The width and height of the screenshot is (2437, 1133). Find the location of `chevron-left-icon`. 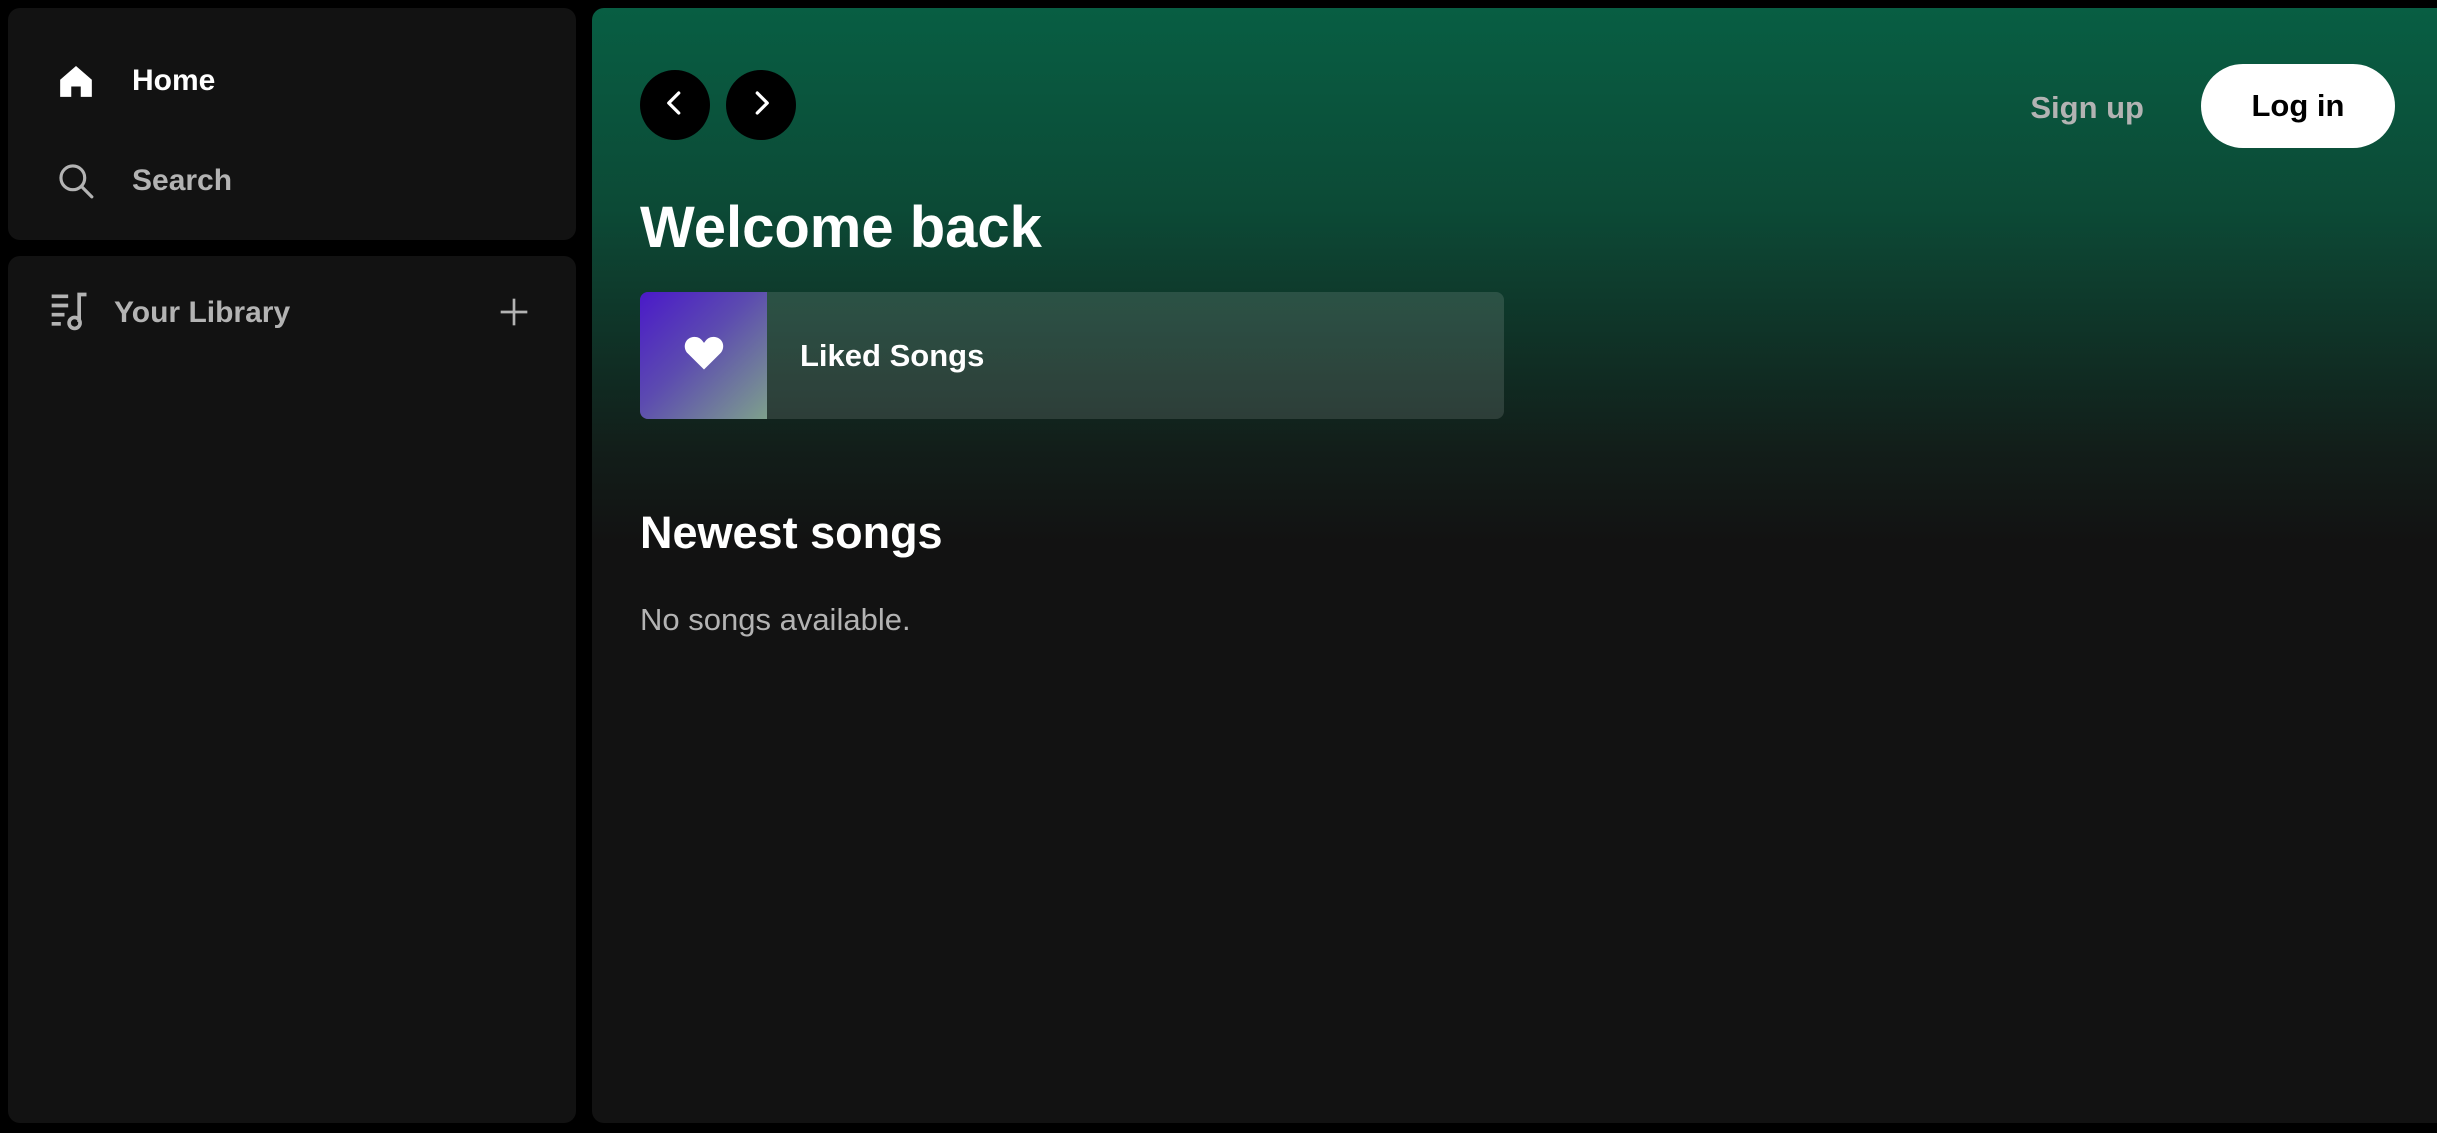

chevron-left-icon is located at coordinates (675, 105).